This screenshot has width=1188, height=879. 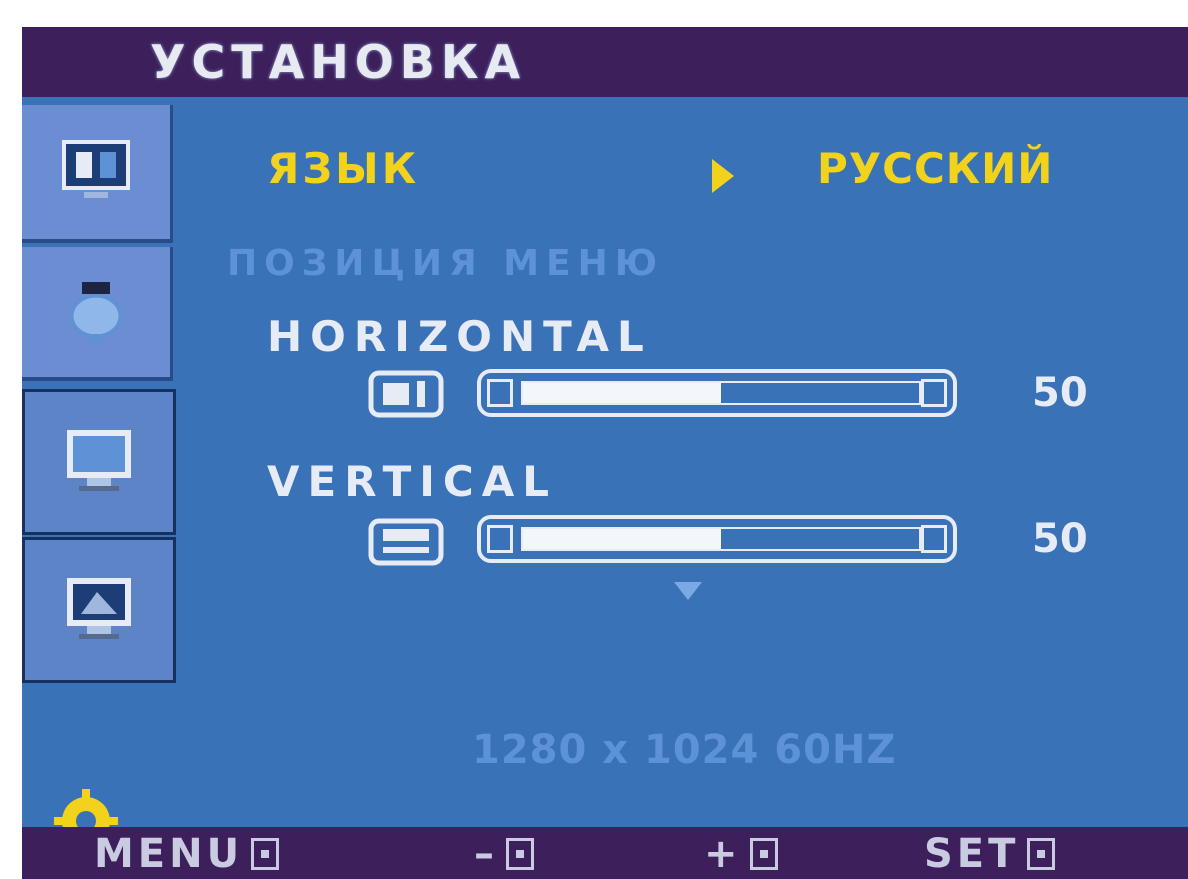 I want to click on vertical-label: VERTICAL, so click(x=412, y=481).